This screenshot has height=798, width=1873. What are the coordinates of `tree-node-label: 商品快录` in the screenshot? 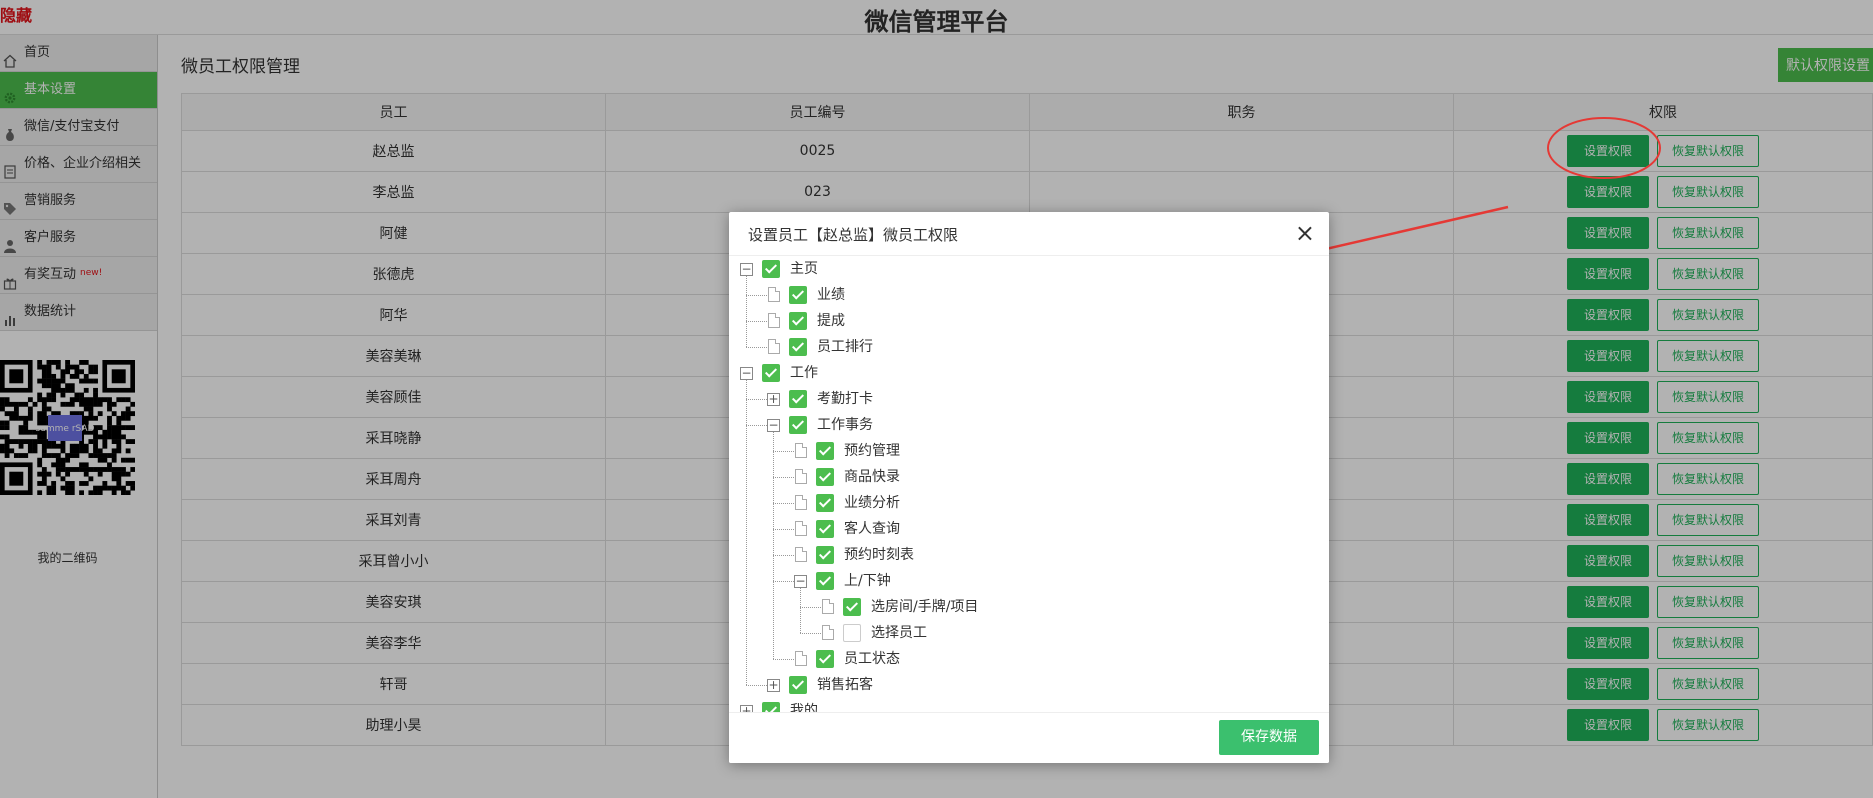 It's located at (872, 477).